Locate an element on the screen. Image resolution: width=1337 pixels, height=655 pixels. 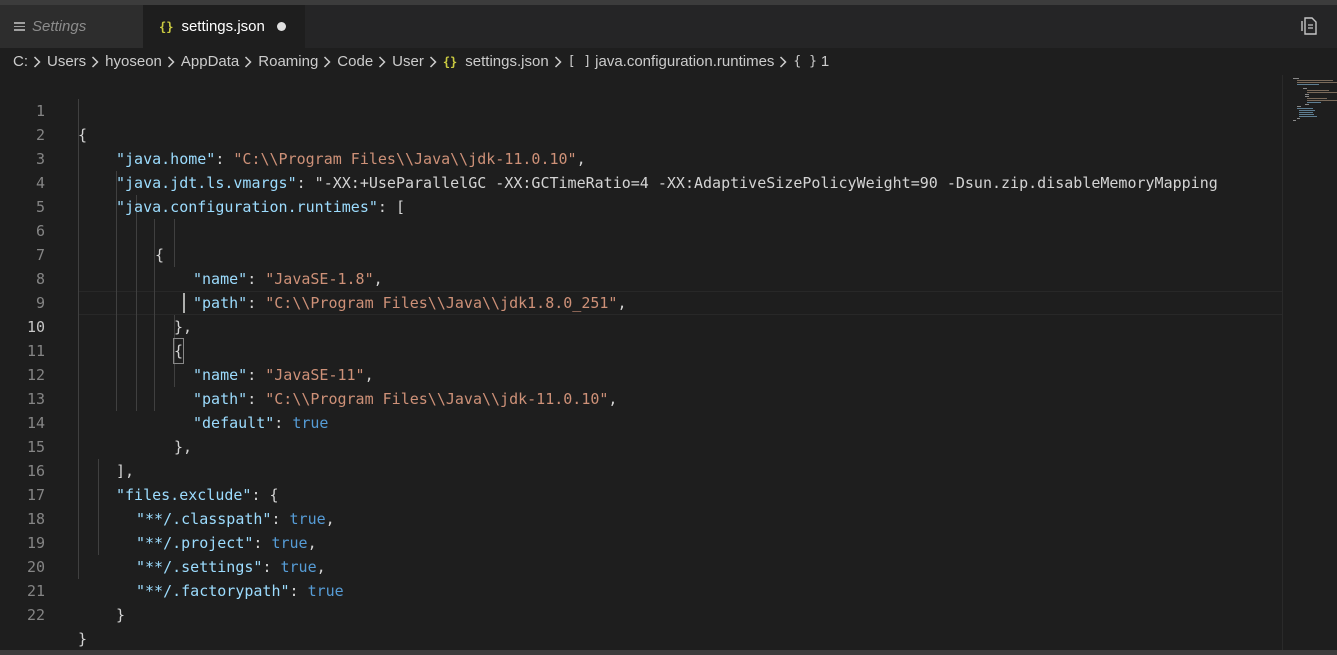
breadcrumb-item: AppData is located at coordinates (210, 61).